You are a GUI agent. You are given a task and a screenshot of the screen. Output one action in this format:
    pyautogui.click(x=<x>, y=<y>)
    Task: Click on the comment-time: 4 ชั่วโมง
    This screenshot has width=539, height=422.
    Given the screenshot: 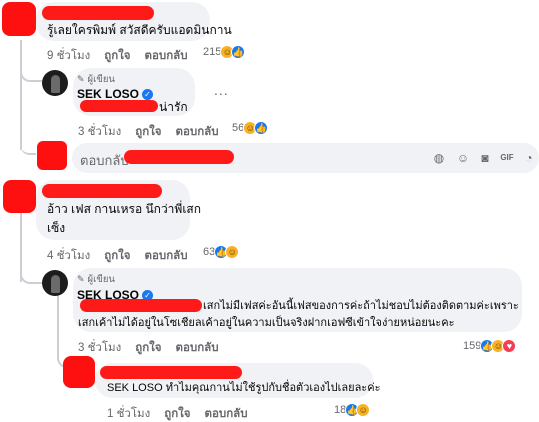 What is the action you would take?
    pyautogui.click(x=68, y=256)
    